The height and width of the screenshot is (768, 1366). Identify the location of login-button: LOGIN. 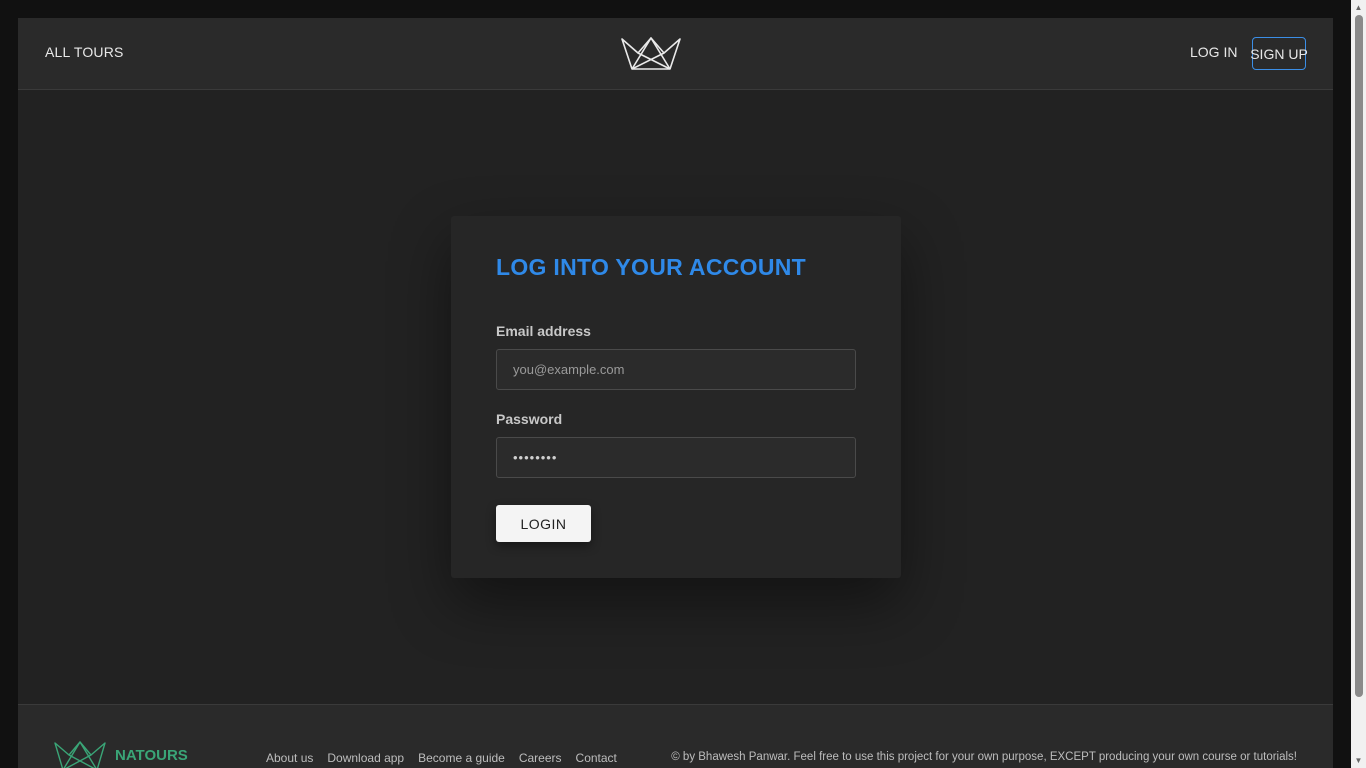
(543, 523).